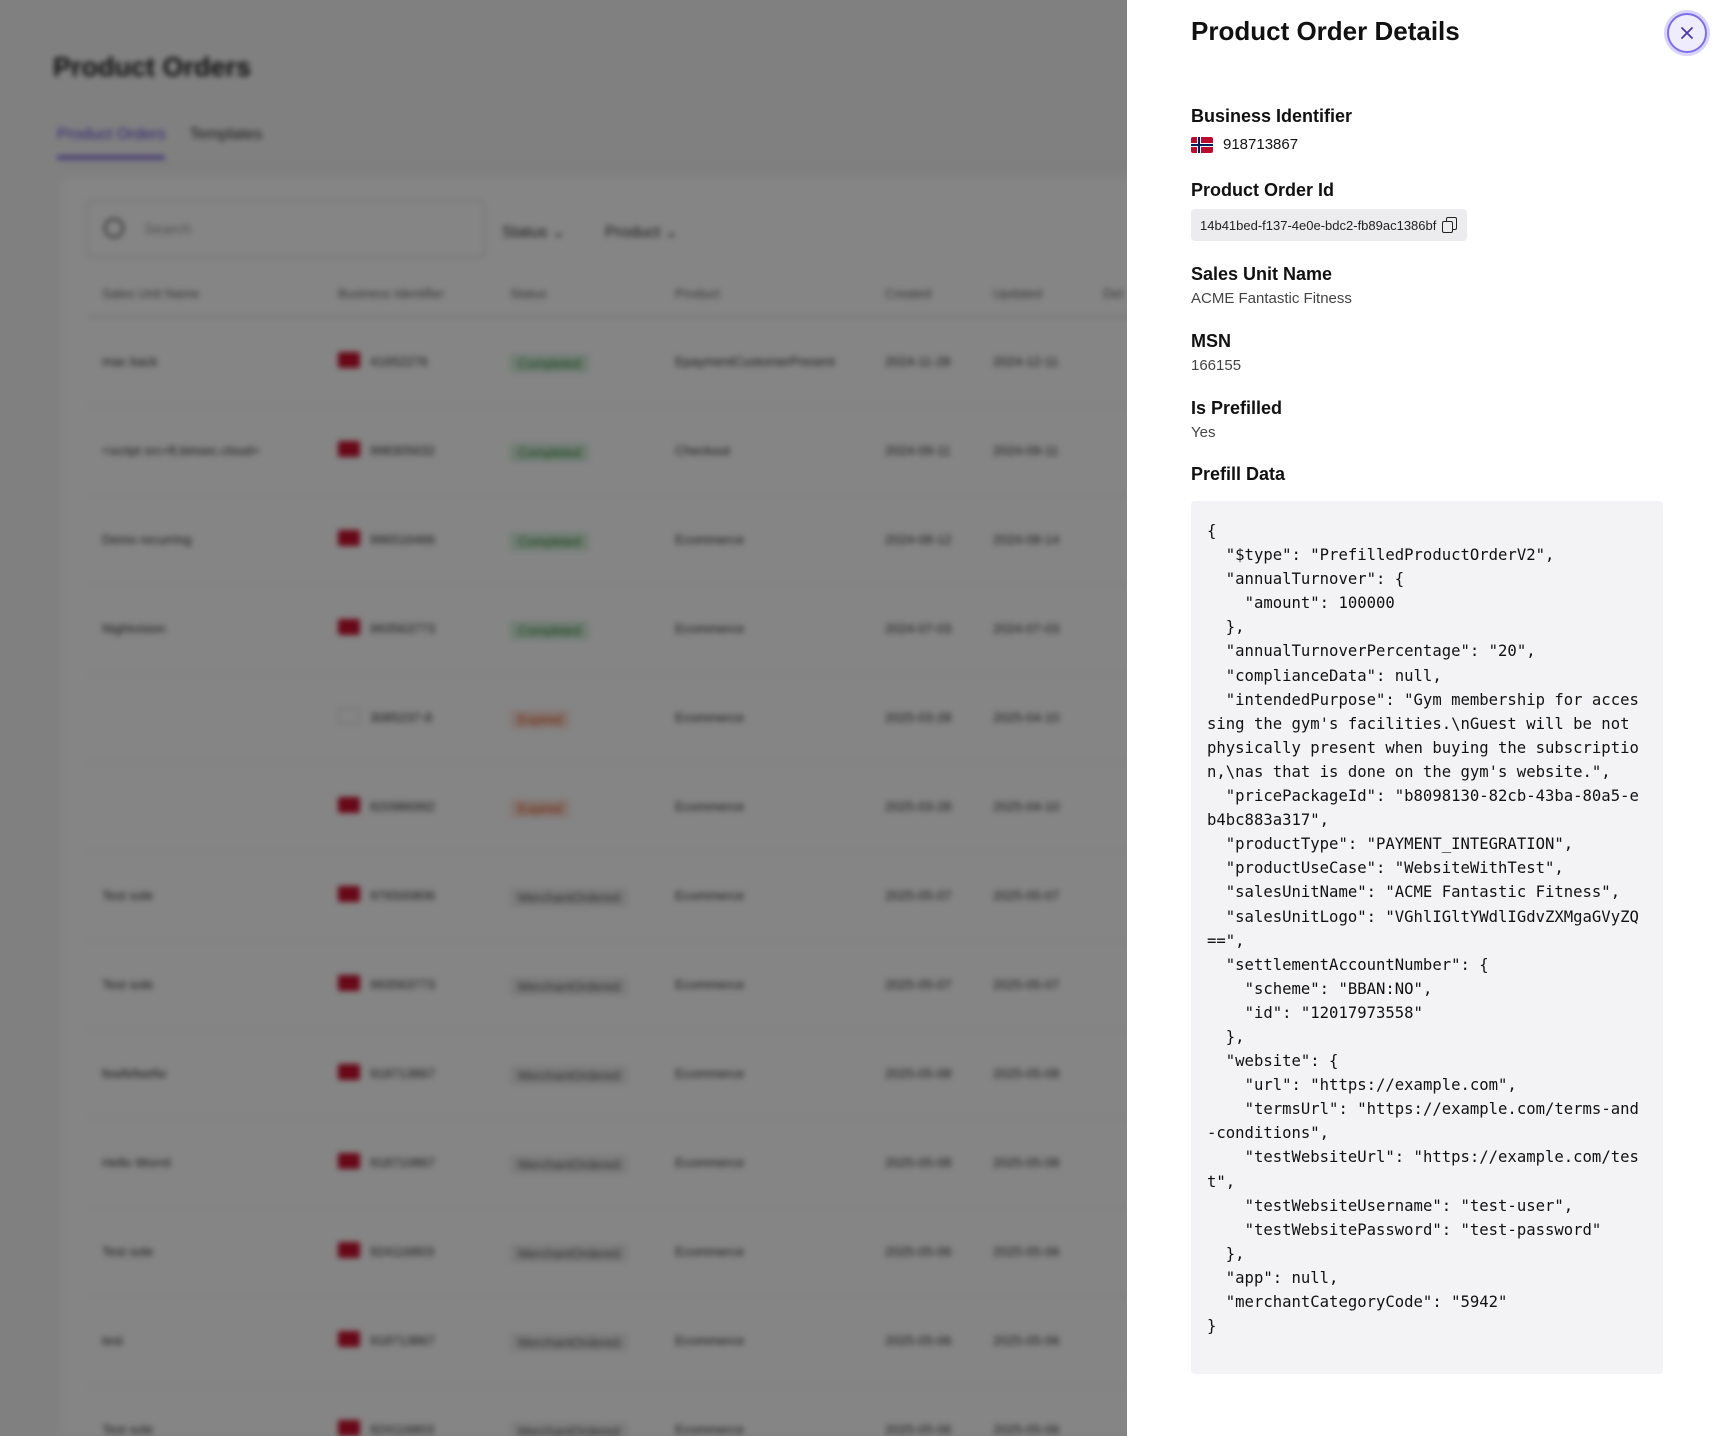 This screenshot has height=1436, width=1721. Describe the element at coordinates (1318, 225) in the screenshot. I see `product-order-id-value: 14b41bed-f137-4e0e-bdc2-fb89ac1386bf` at that location.